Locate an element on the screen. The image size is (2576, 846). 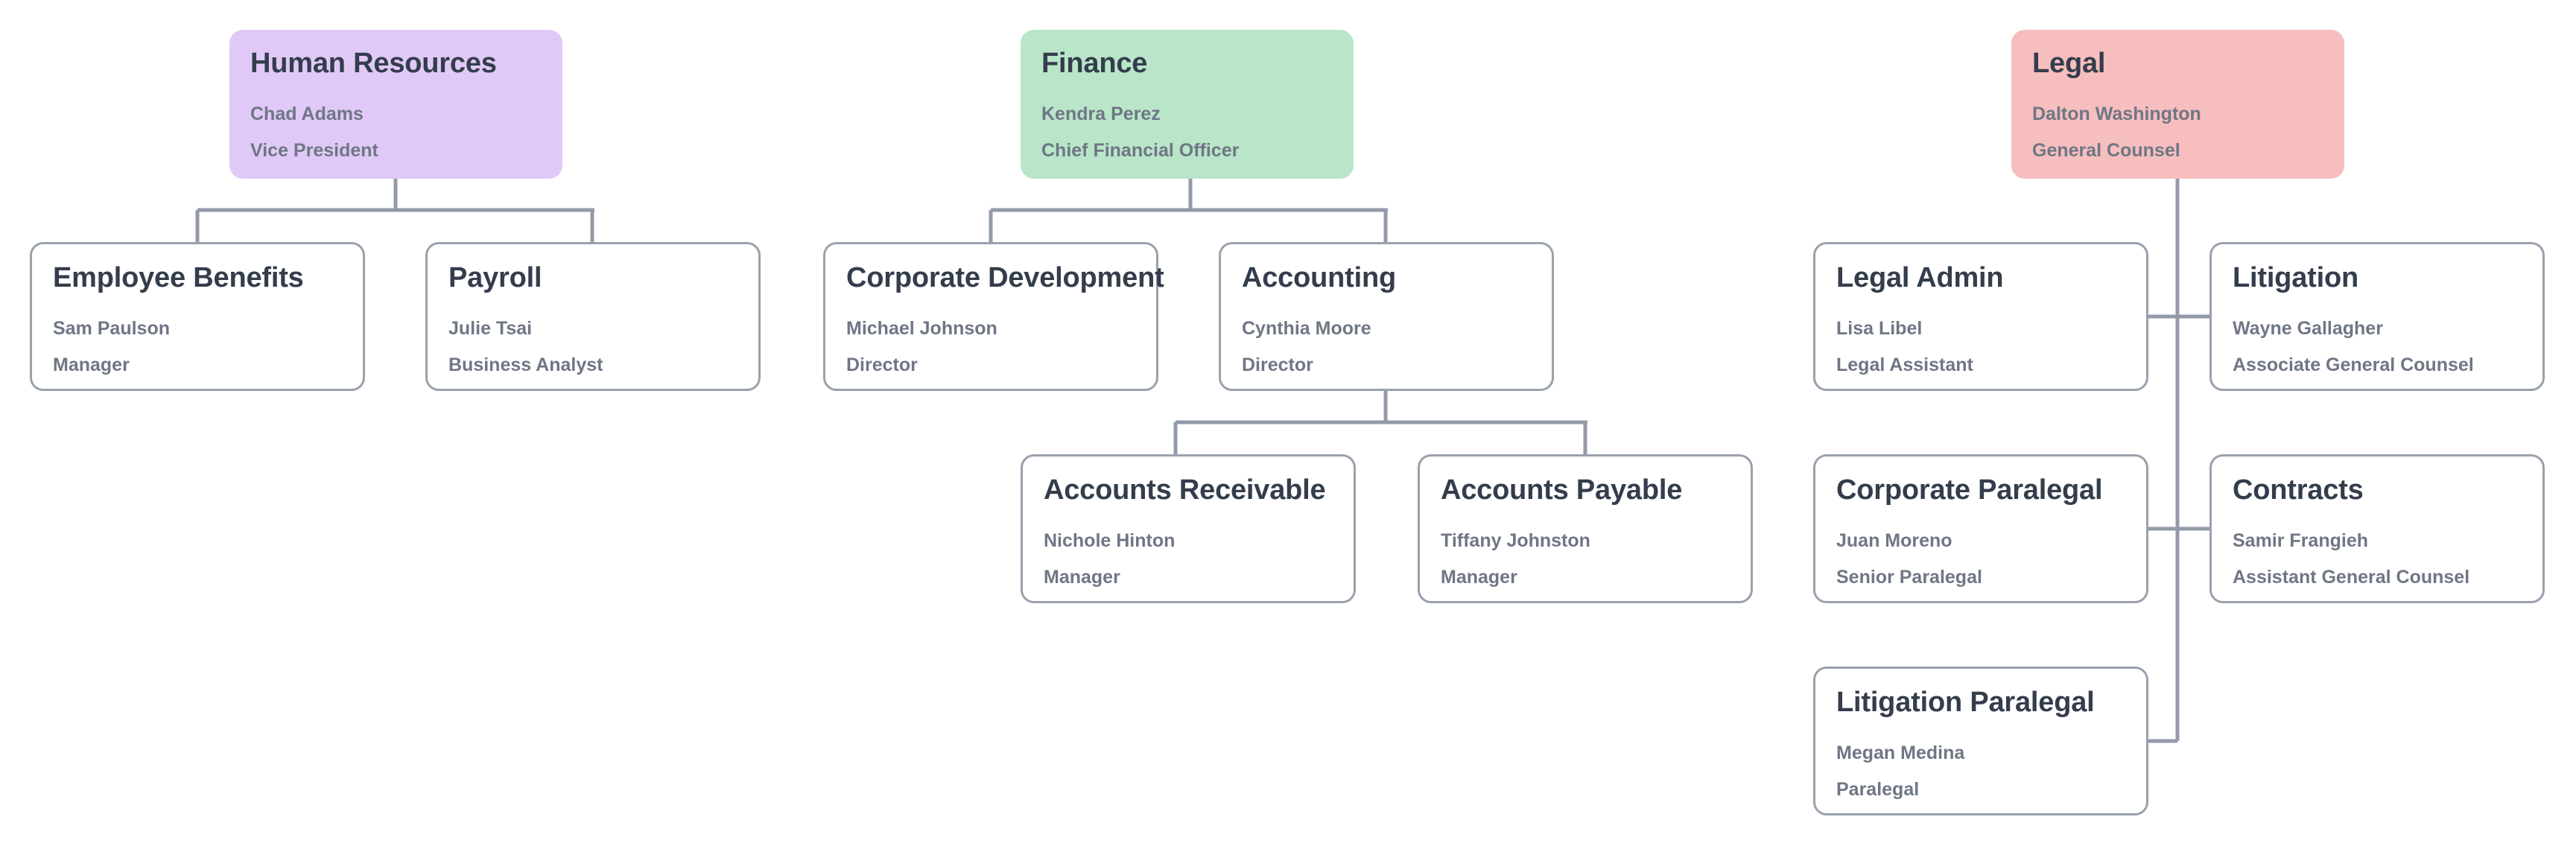
node-role: Vice President is located at coordinates (314, 151).